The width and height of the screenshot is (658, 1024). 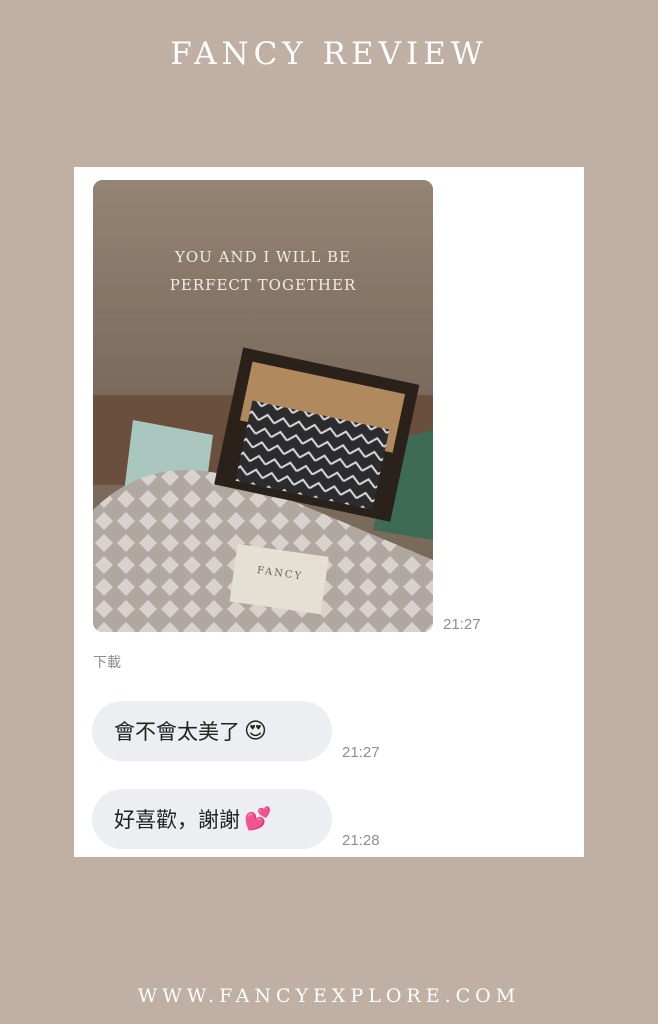 I want to click on message-bubble: 會不會太美了 😍, so click(x=212, y=731).